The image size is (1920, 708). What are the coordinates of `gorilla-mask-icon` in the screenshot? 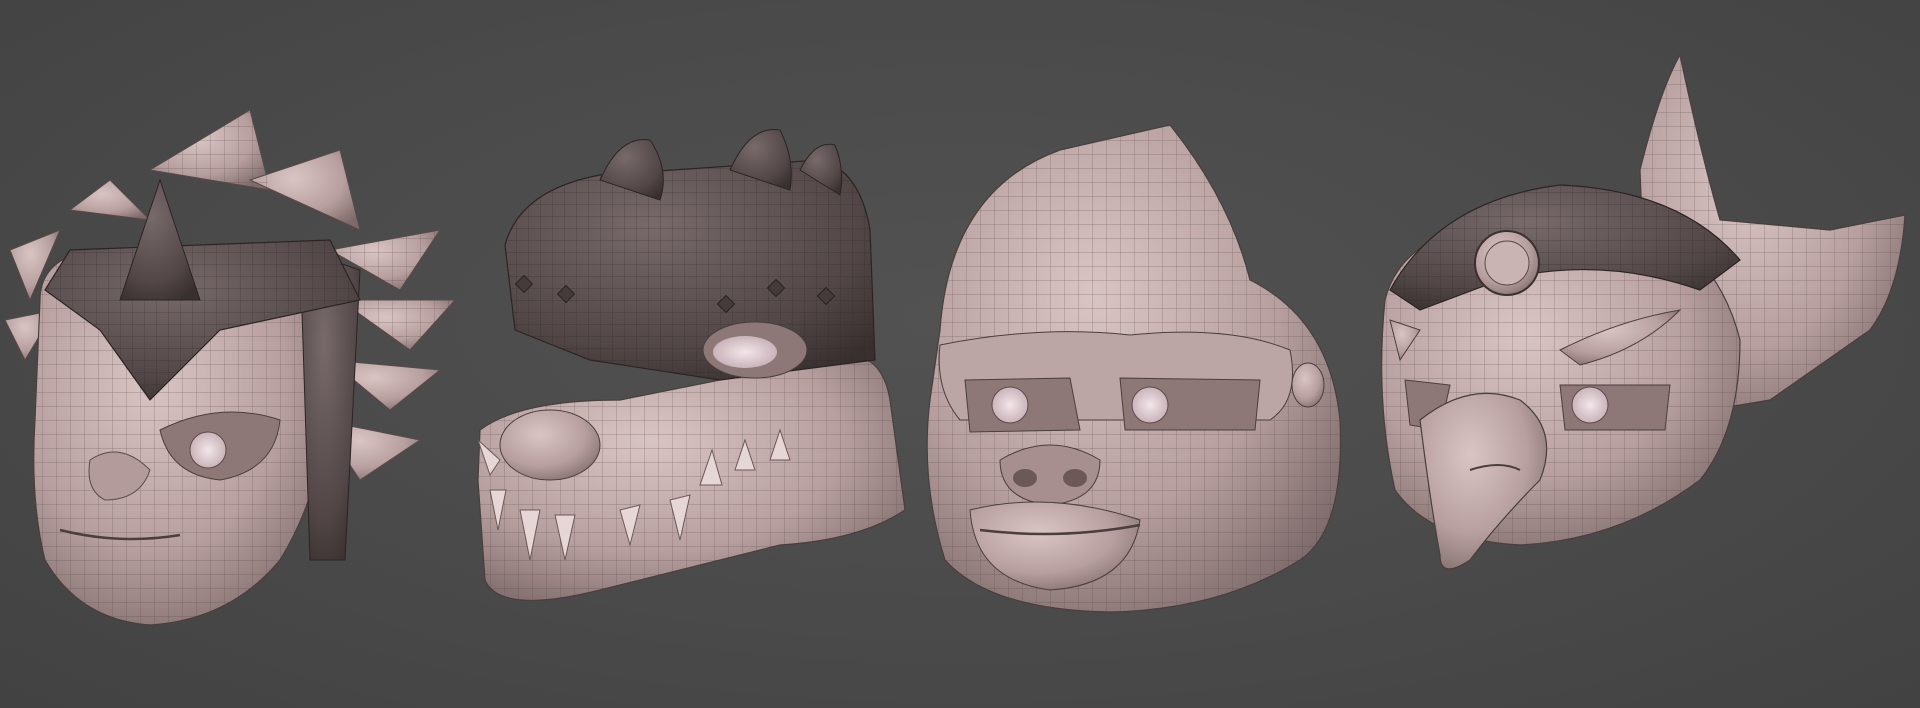 It's located at (1134, 368).